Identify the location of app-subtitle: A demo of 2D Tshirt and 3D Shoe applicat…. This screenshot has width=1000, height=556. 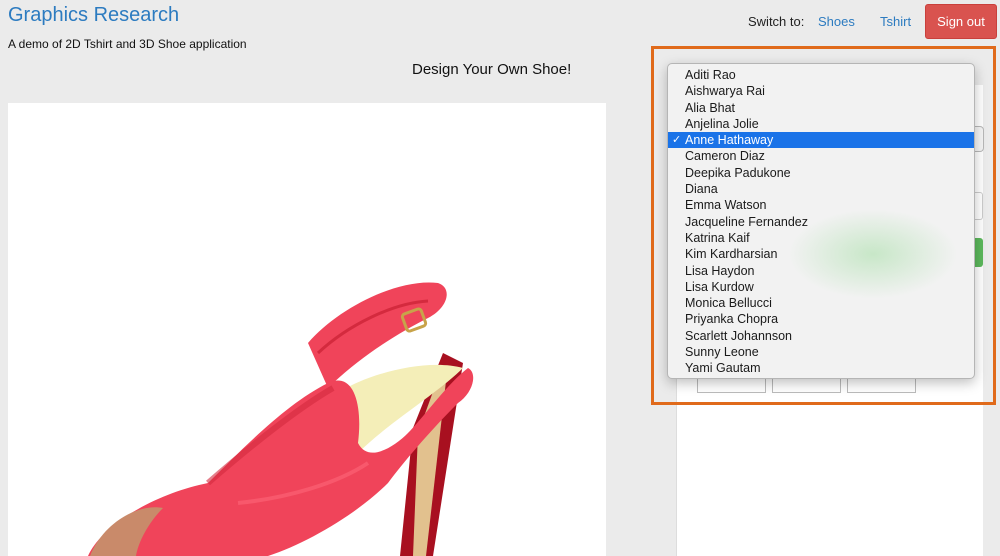
(127, 44).